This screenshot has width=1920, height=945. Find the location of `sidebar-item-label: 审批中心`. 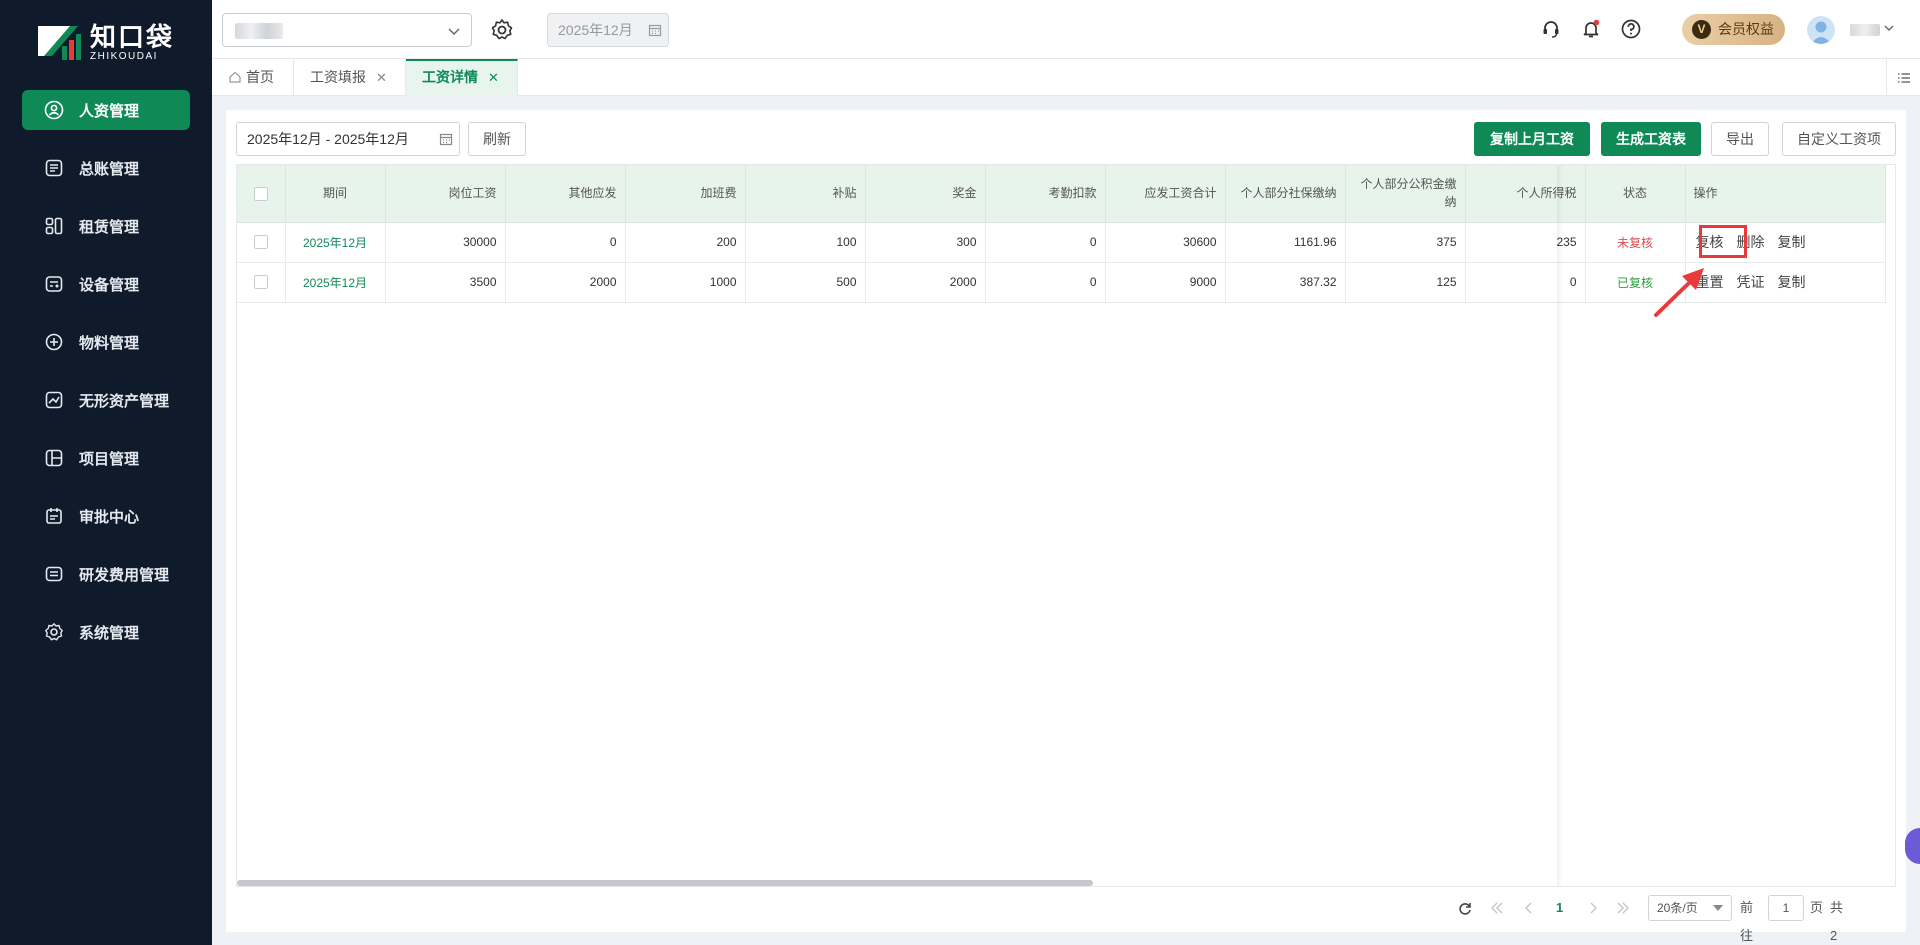

sidebar-item-label: 审批中心 is located at coordinates (109, 517).